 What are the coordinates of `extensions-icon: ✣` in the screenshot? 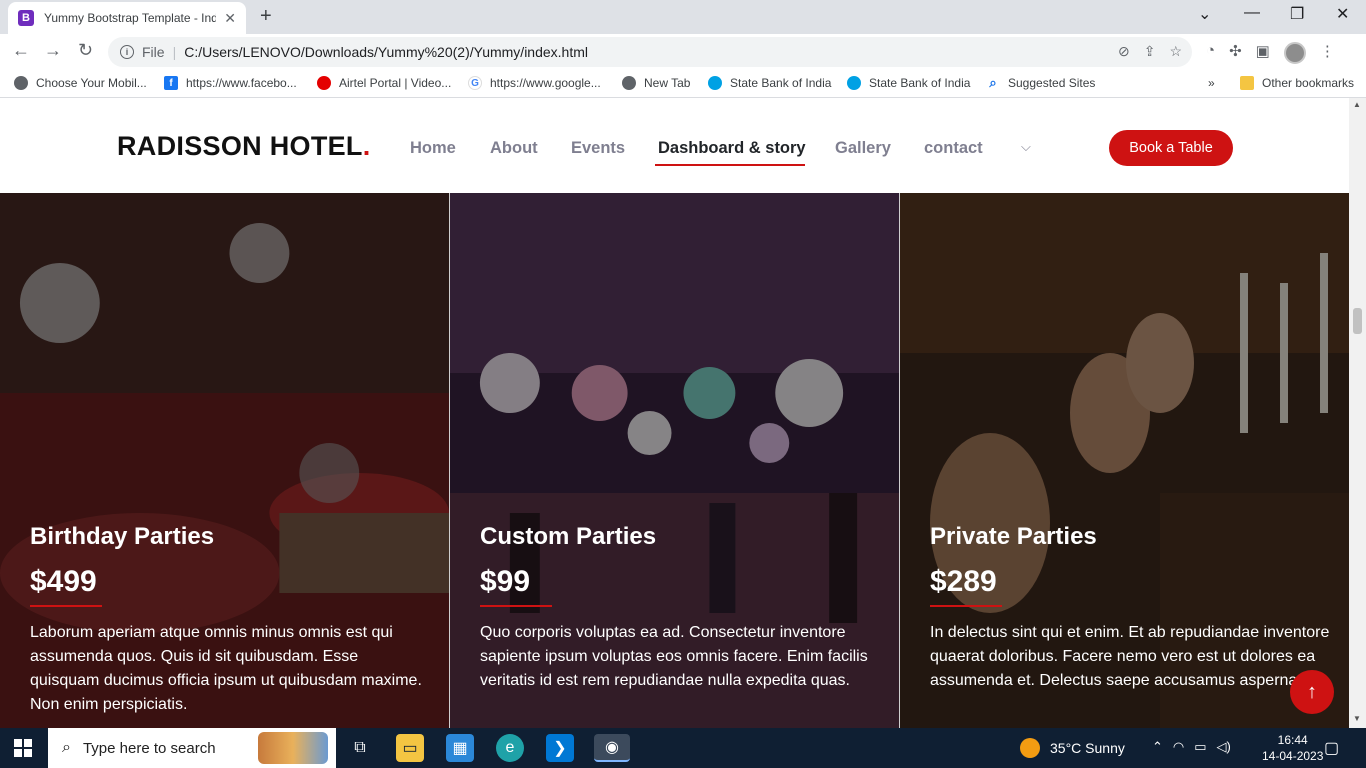 It's located at (1235, 53).